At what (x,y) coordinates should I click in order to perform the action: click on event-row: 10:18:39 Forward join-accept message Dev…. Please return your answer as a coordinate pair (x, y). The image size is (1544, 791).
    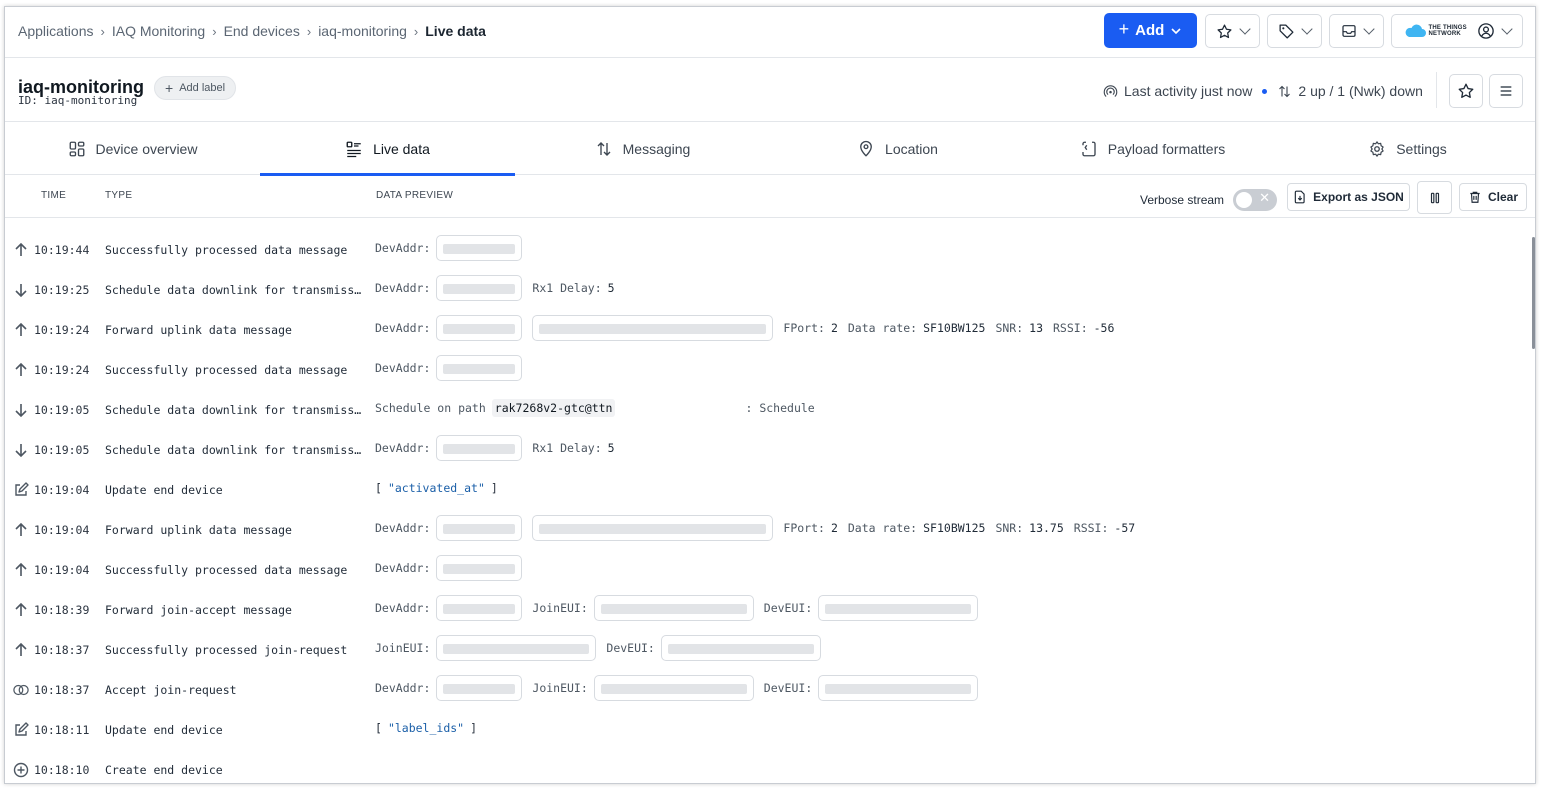
    Looking at the image, I should click on (770, 611).